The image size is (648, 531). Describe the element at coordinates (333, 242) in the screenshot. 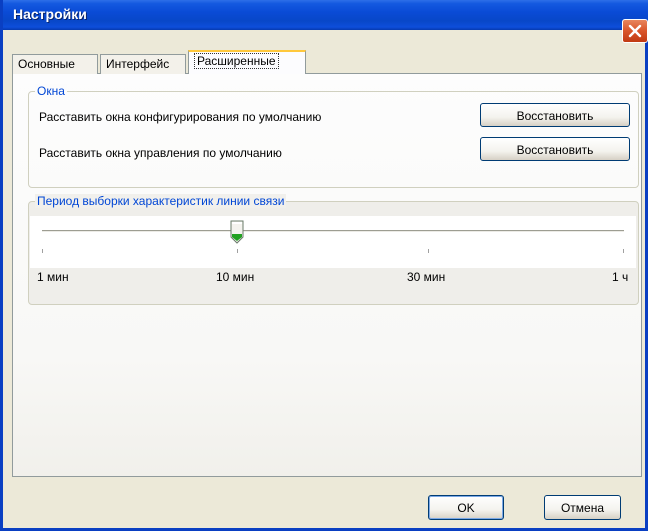

I see `sampling-slider` at that location.